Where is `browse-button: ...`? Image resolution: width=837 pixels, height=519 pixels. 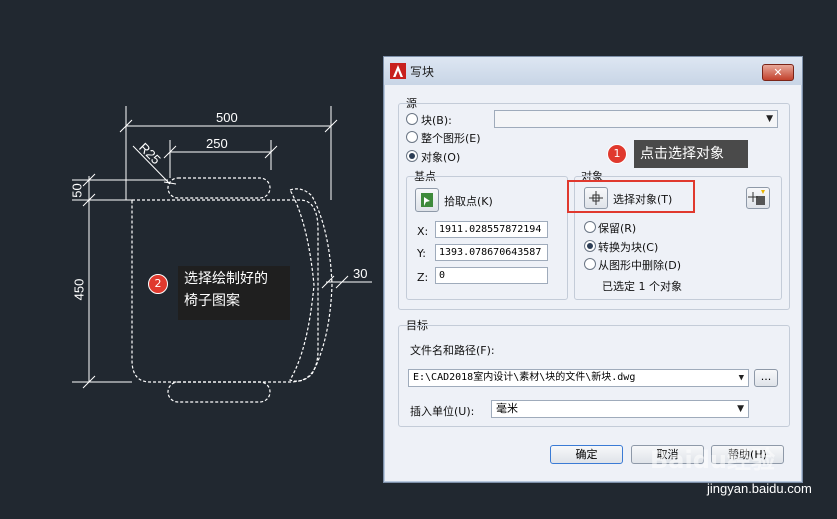
browse-button: ... is located at coordinates (766, 378).